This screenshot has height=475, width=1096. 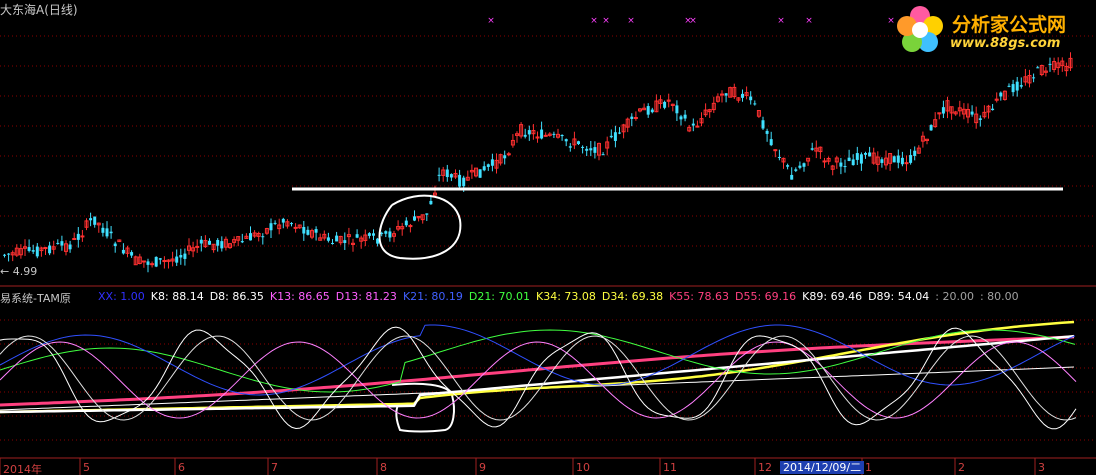 I want to click on indicator-value: K55: 78.63, so click(x=699, y=296).